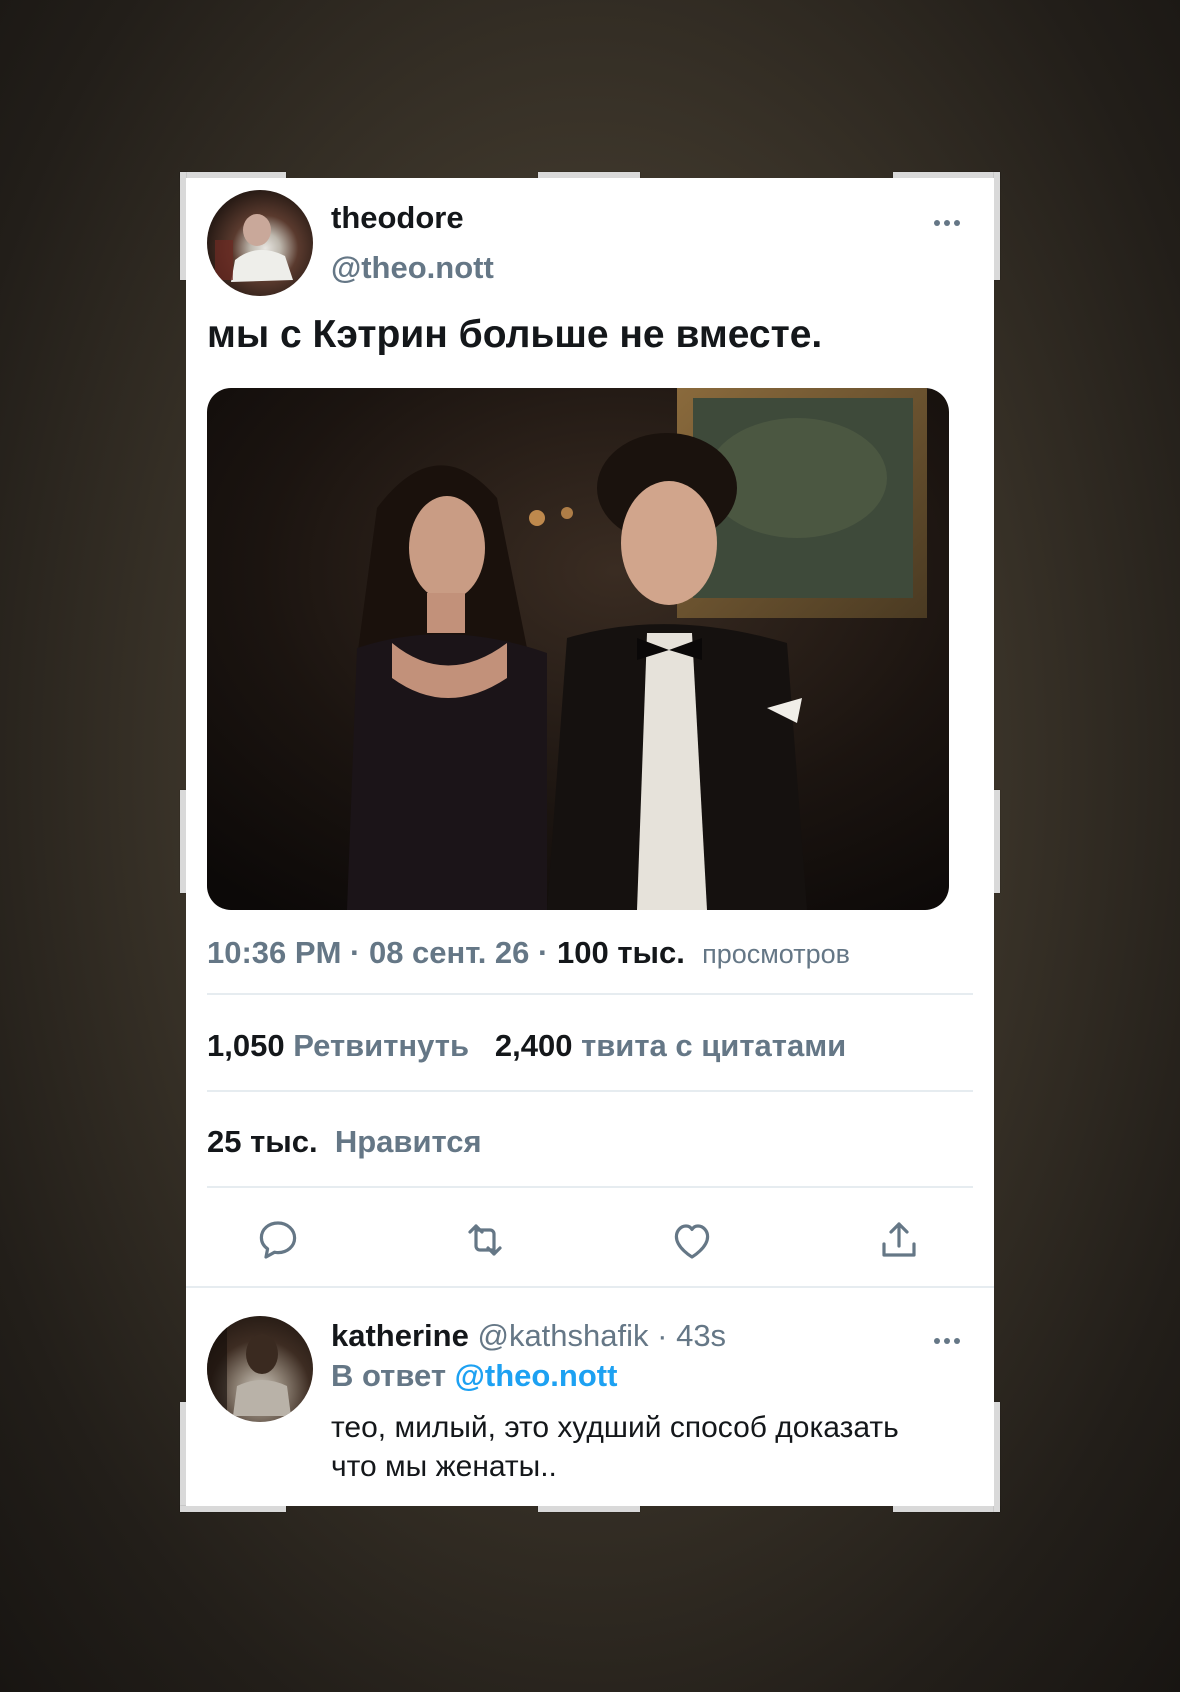 Image resolution: width=1180 pixels, height=1692 pixels. I want to click on retweet-button, so click(485, 1240).